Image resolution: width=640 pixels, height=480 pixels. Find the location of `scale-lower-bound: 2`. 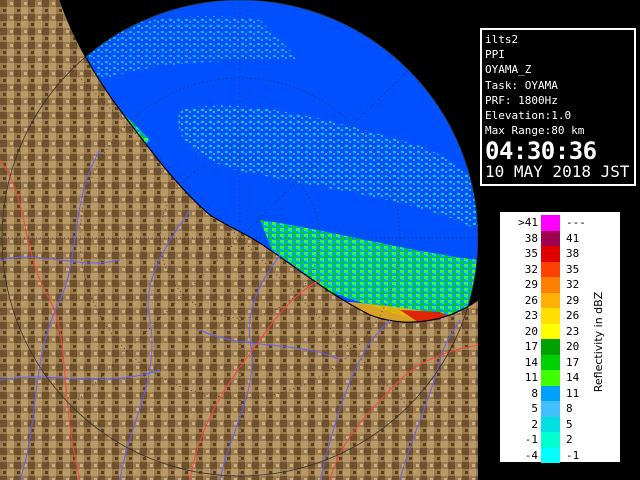

scale-lower-bound: 2 is located at coordinates (534, 424).